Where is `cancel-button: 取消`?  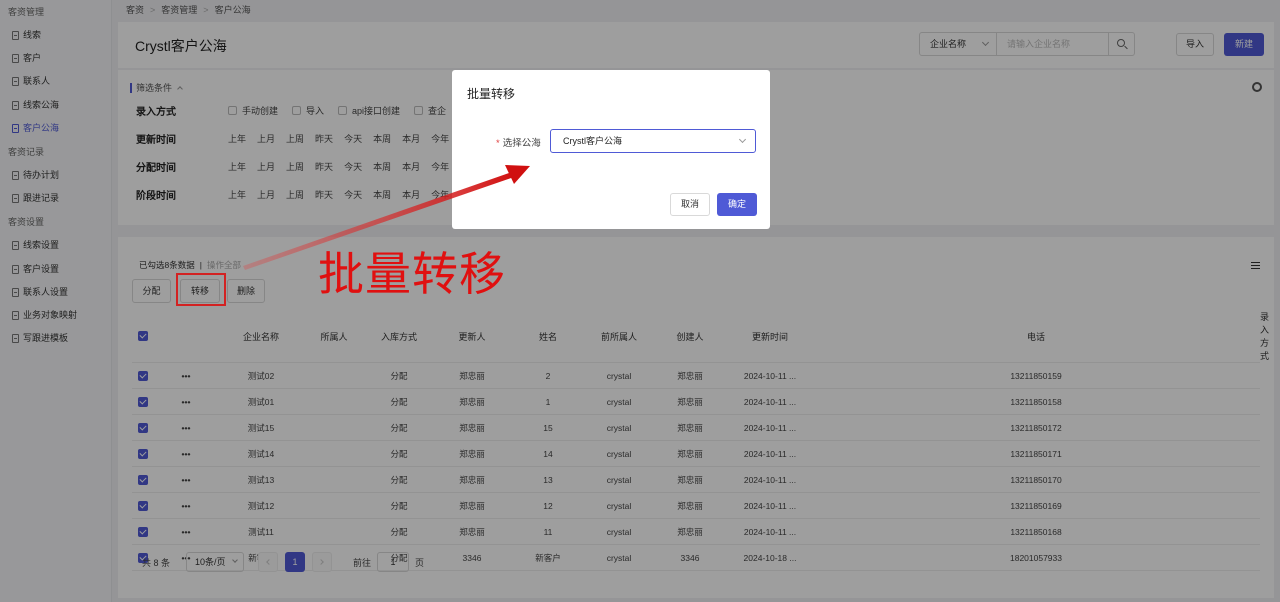 cancel-button: 取消 is located at coordinates (690, 204).